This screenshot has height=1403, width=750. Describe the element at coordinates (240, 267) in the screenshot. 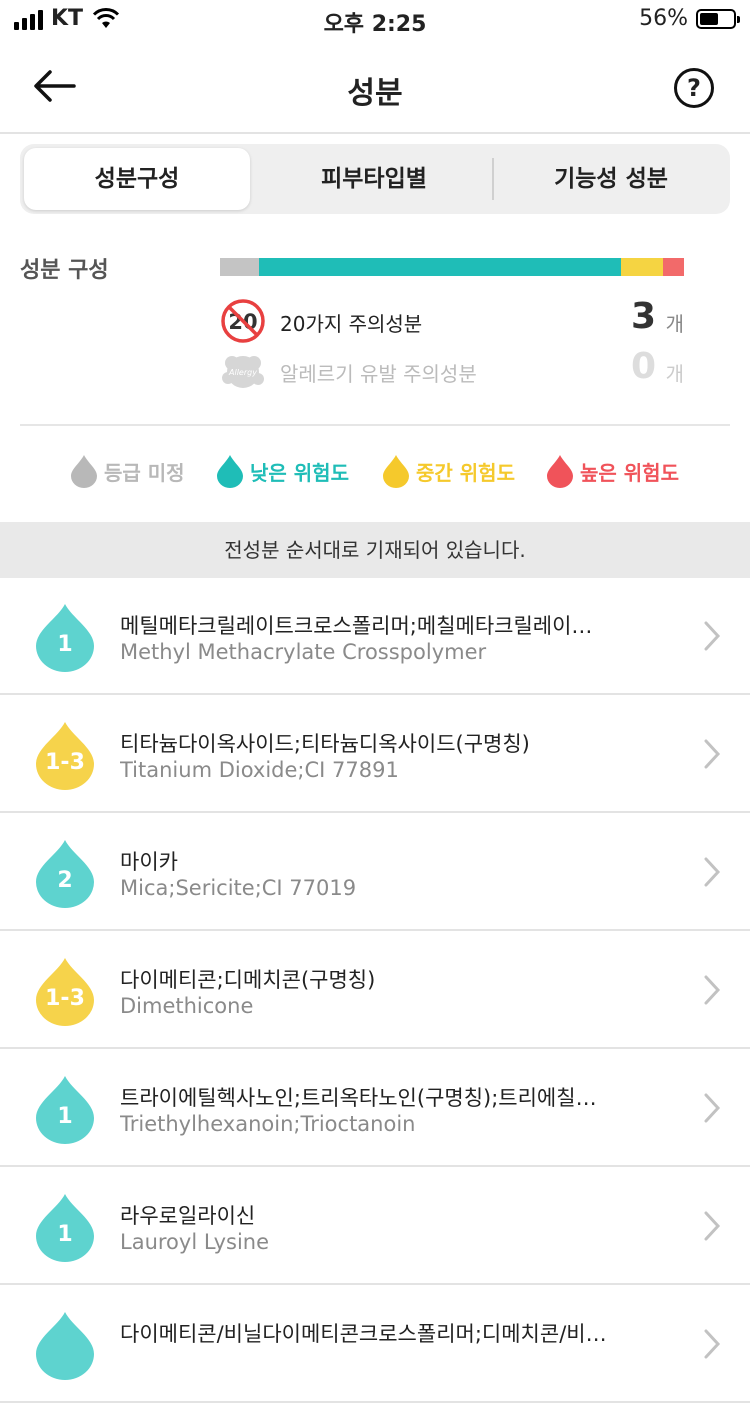

I see `bar-segment-unrated` at that location.